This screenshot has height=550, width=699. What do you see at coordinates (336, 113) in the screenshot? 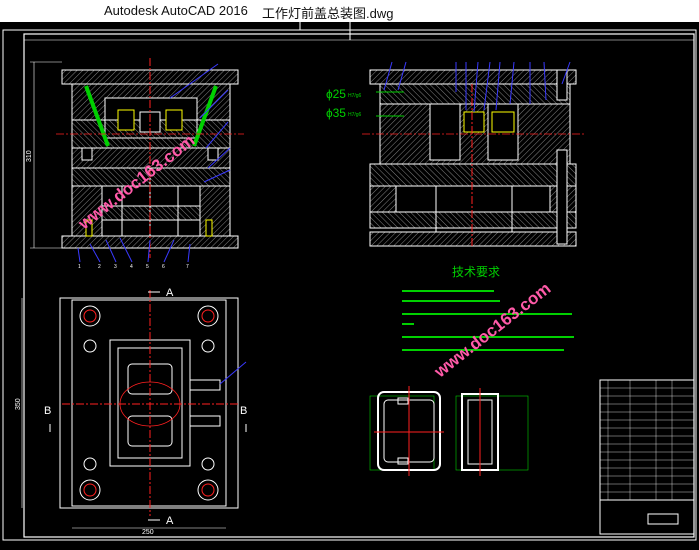
I see `insert-inner-dimension: ɸ35` at bounding box center [336, 113].